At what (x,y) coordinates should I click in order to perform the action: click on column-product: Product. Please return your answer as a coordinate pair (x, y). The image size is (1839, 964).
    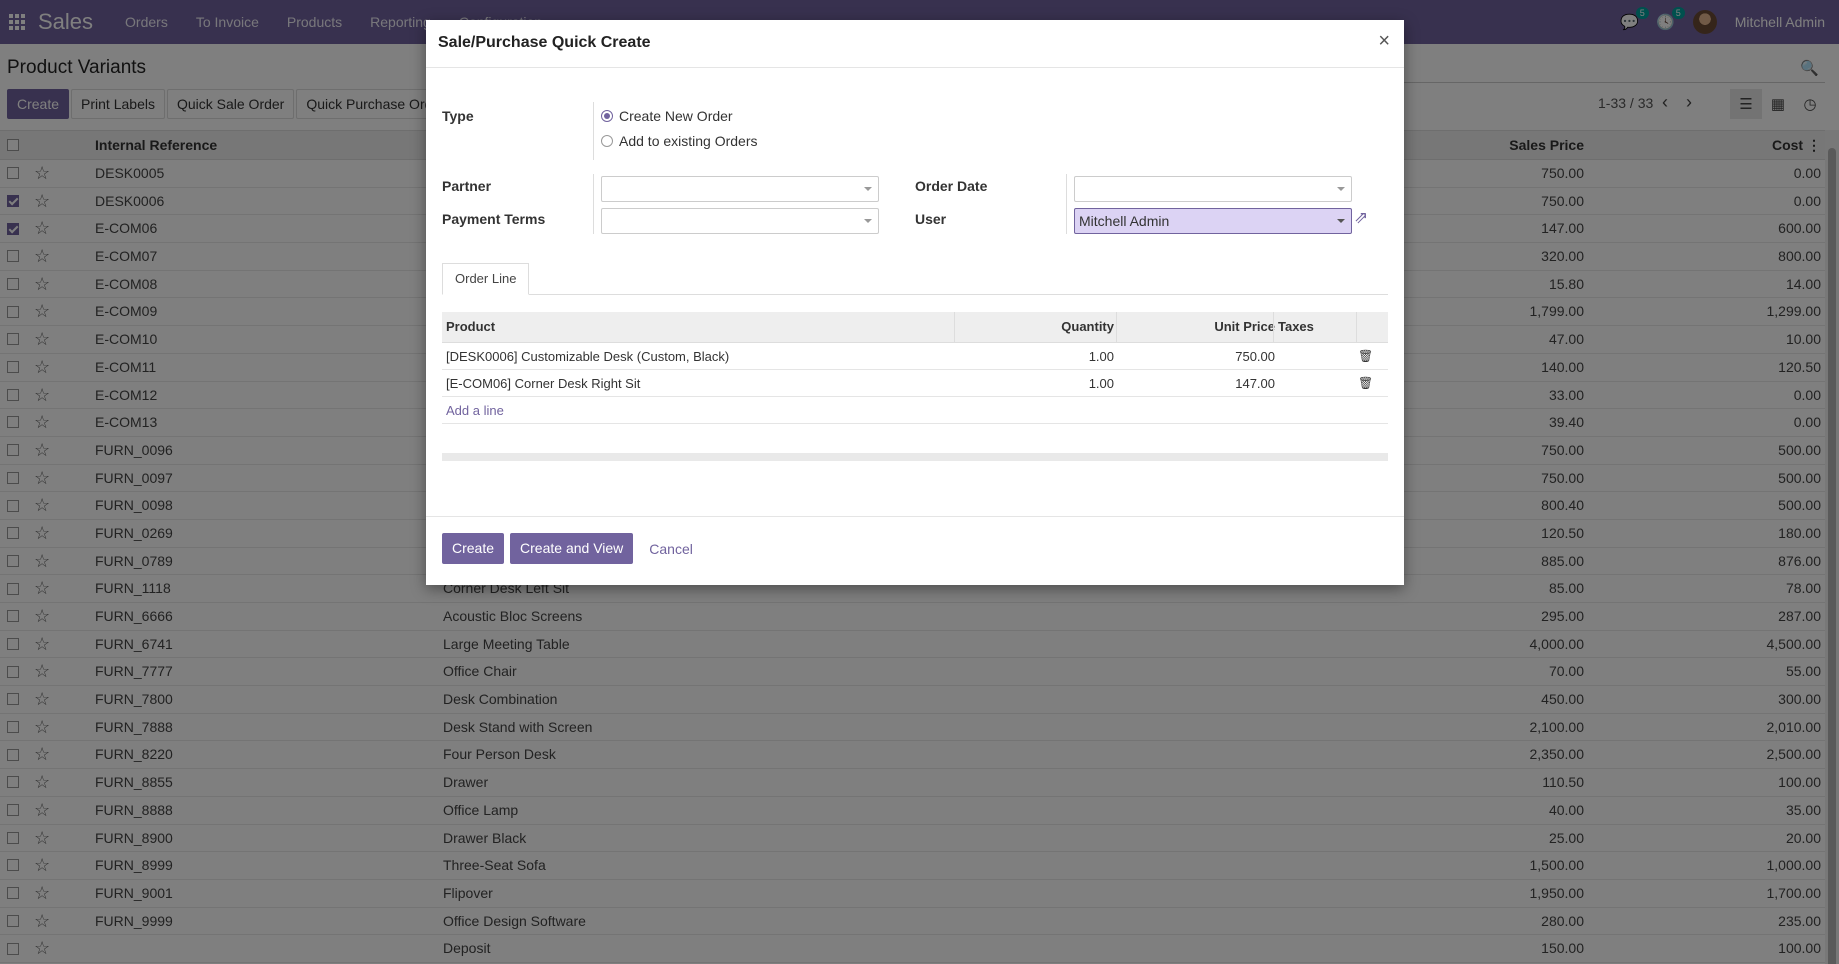
    Looking at the image, I should click on (471, 326).